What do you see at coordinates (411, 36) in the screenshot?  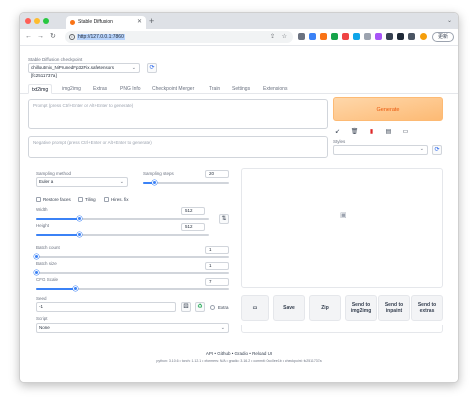 I see `sidebar-icon` at bounding box center [411, 36].